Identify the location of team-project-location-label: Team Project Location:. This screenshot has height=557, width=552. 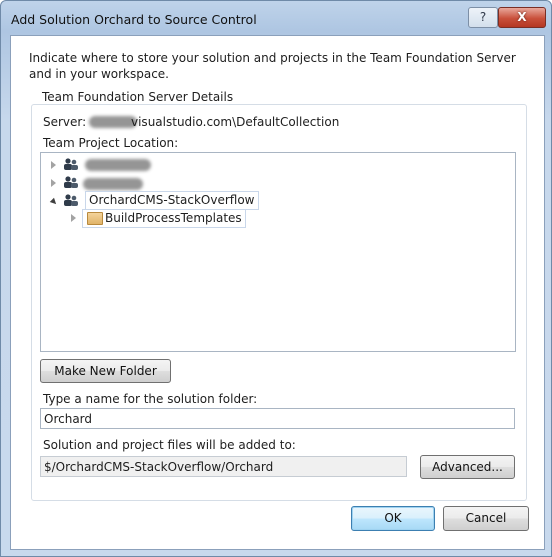
(111, 143).